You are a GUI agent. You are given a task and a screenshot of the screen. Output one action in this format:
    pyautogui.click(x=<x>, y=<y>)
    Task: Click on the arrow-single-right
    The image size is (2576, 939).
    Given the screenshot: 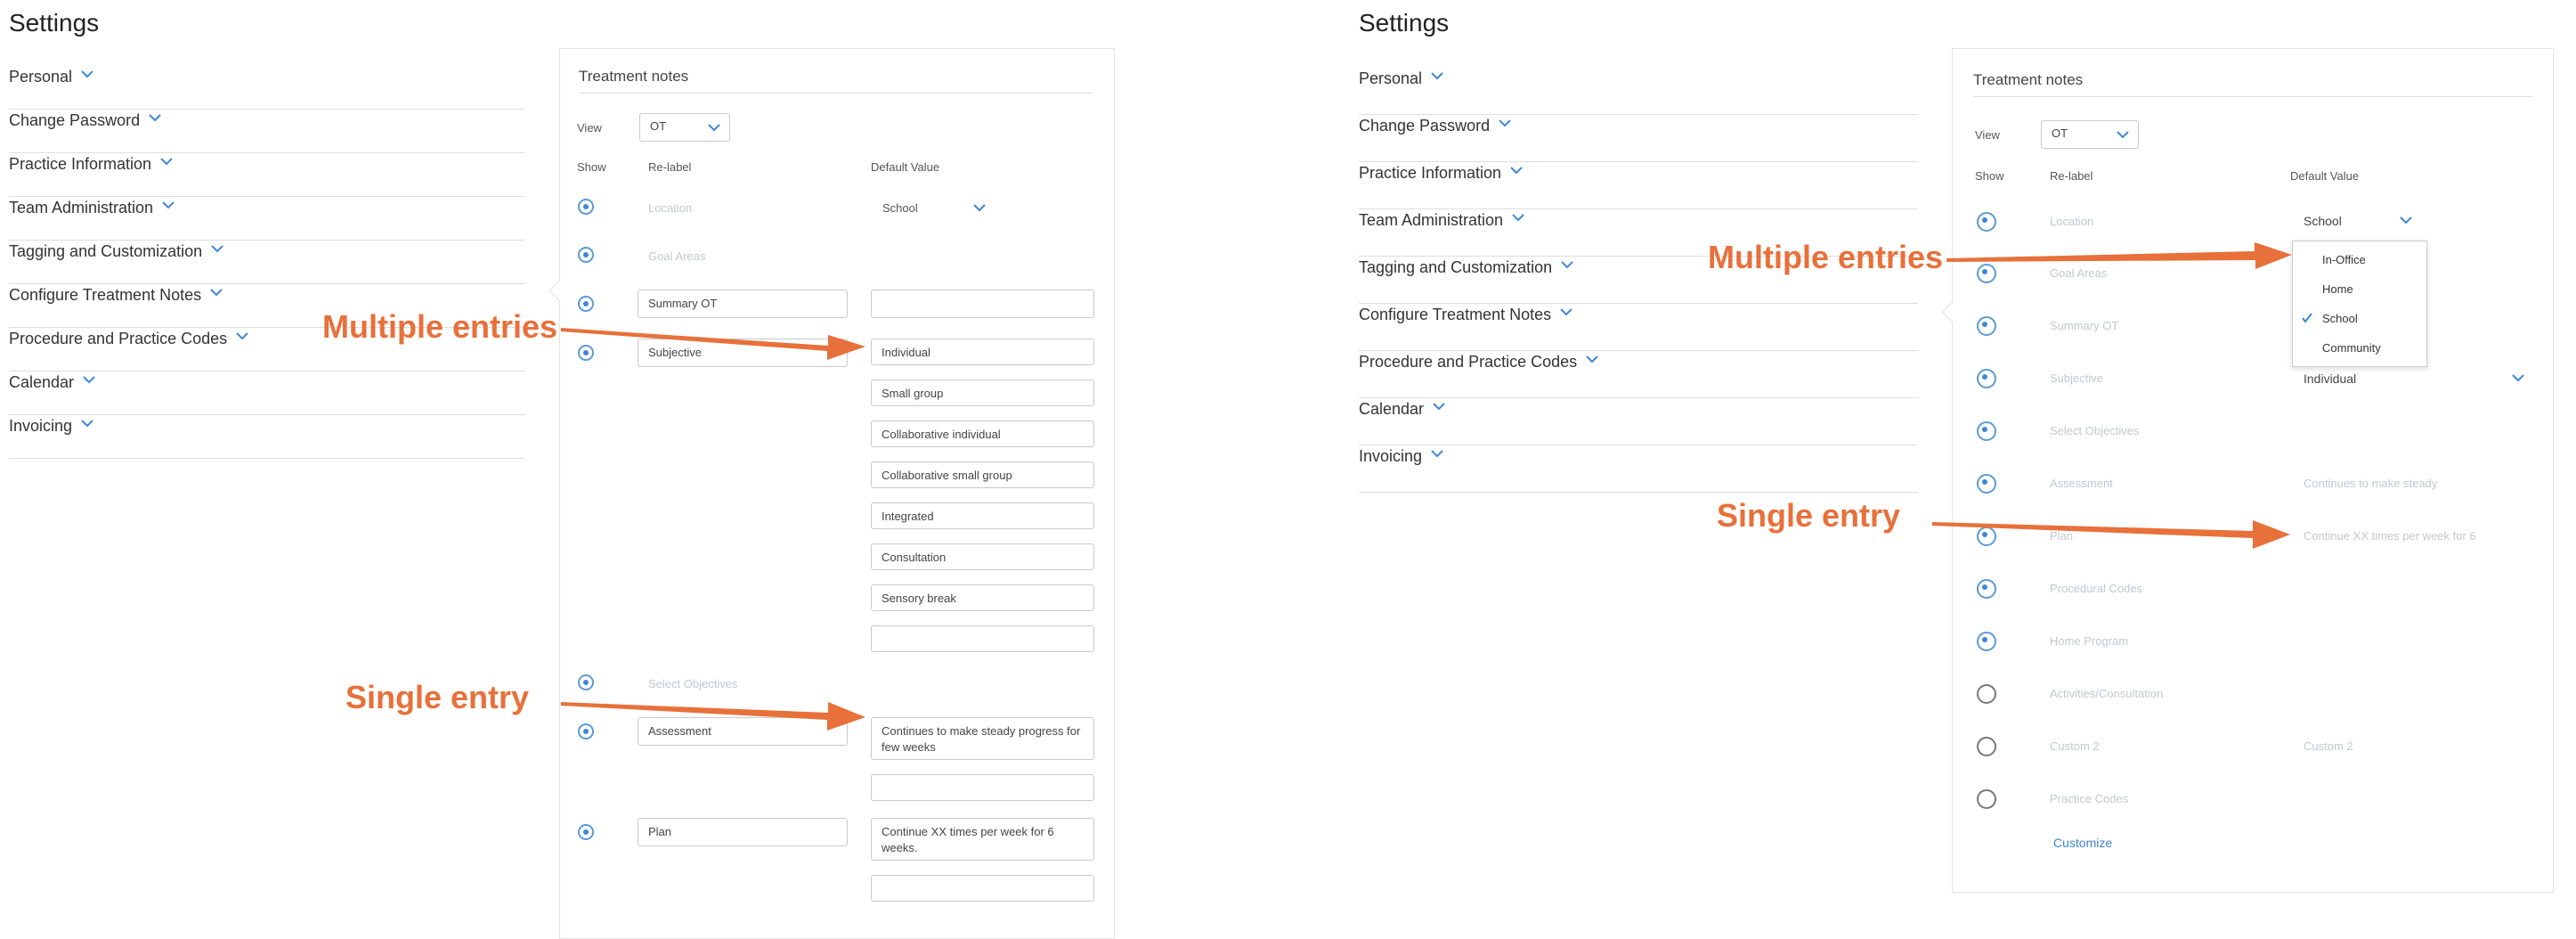 What is the action you would take?
    pyautogui.click(x=2111, y=534)
    